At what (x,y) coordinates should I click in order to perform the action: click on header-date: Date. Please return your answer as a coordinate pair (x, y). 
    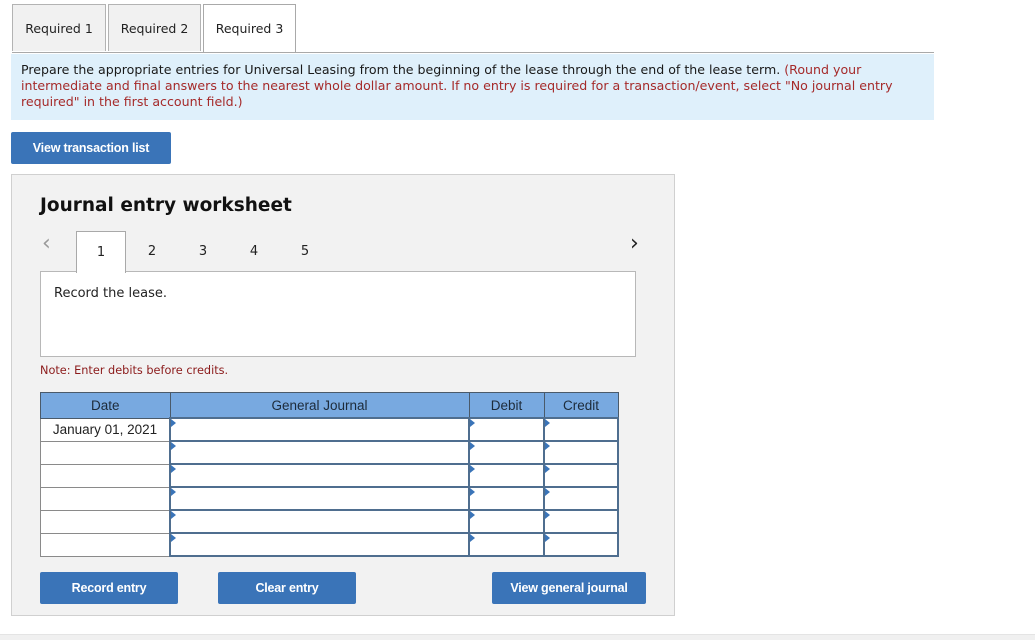
    Looking at the image, I should click on (105, 405).